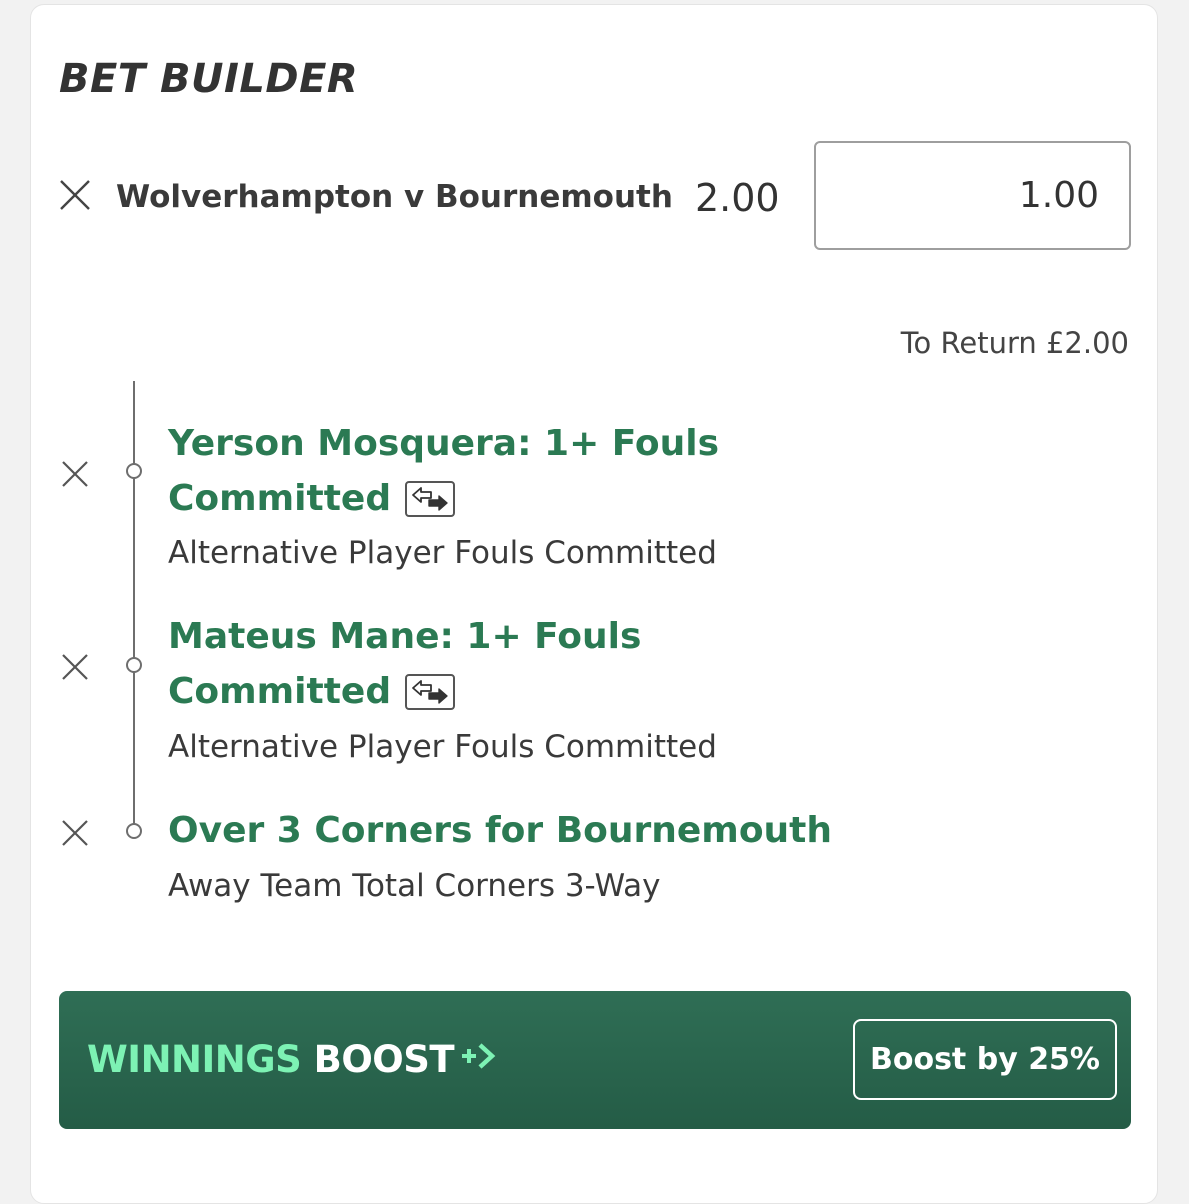 The image size is (1189, 1204). I want to click on winnings-boost-label: WINNINGS BOOST, so click(293, 1061).